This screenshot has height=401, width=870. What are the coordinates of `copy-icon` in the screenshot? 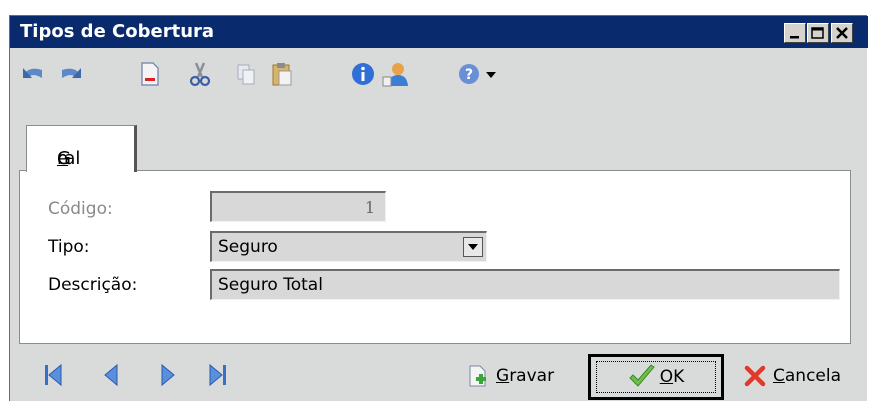 It's located at (246, 74).